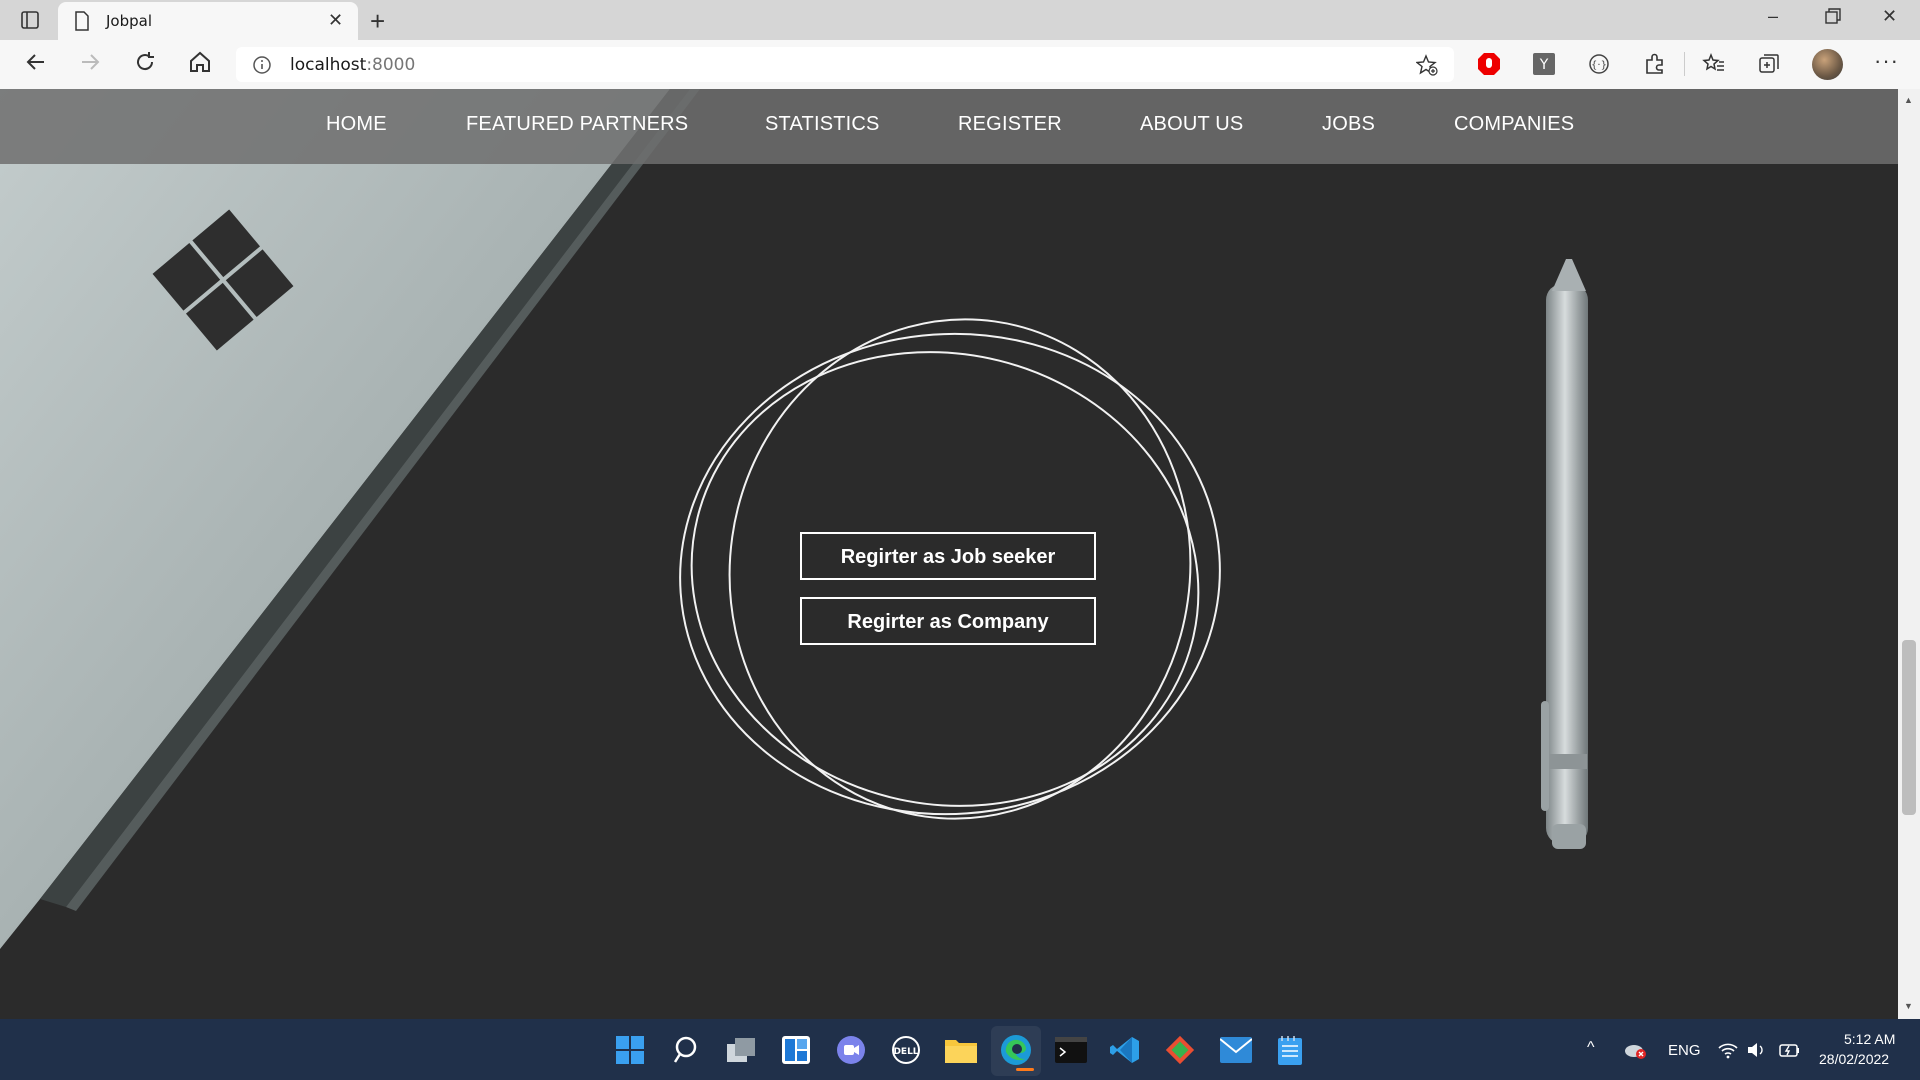  I want to click on file-explorer-icon, so click(961, 1052).